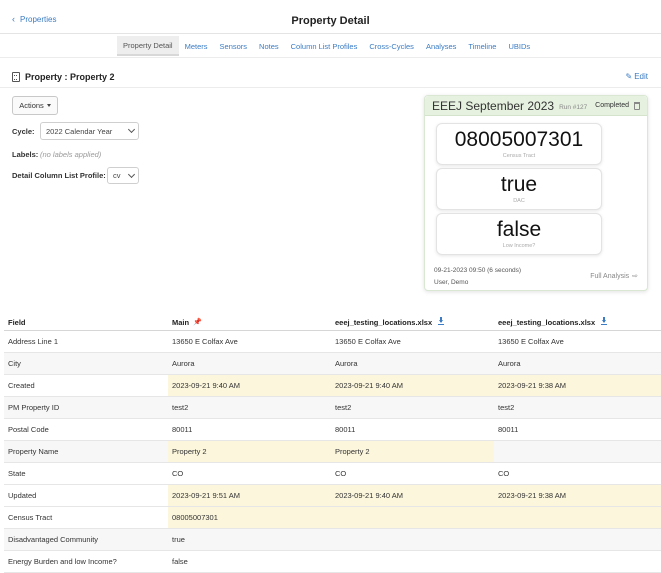 The height and width of the screenshot is (573, 661). What do you see at coordinates (205, 341) in the screenshot?
I see `main-value: 13650 E Colfax Ave` at bounding box center [205, 341].